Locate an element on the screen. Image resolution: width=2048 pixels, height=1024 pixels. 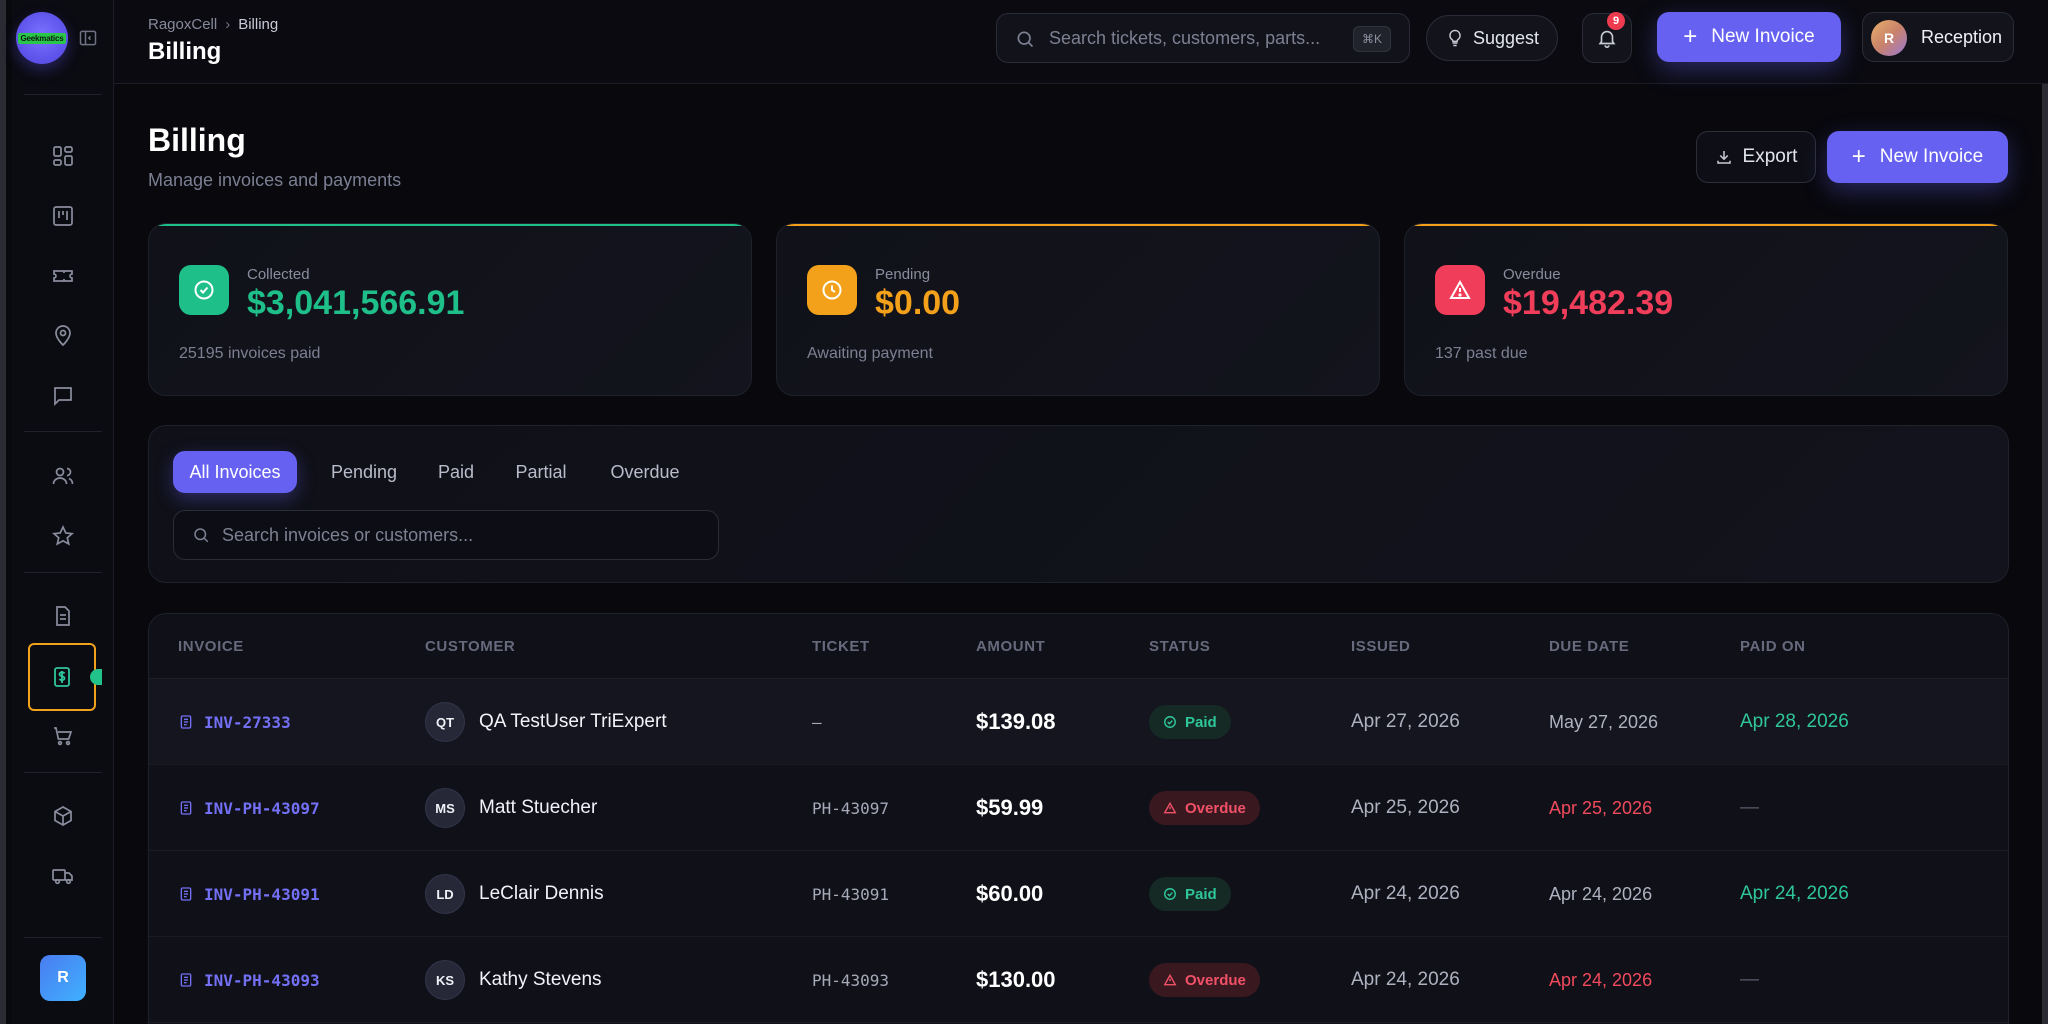
invoice-number: INV-PH-43091 is located at coordinates (262, 894).